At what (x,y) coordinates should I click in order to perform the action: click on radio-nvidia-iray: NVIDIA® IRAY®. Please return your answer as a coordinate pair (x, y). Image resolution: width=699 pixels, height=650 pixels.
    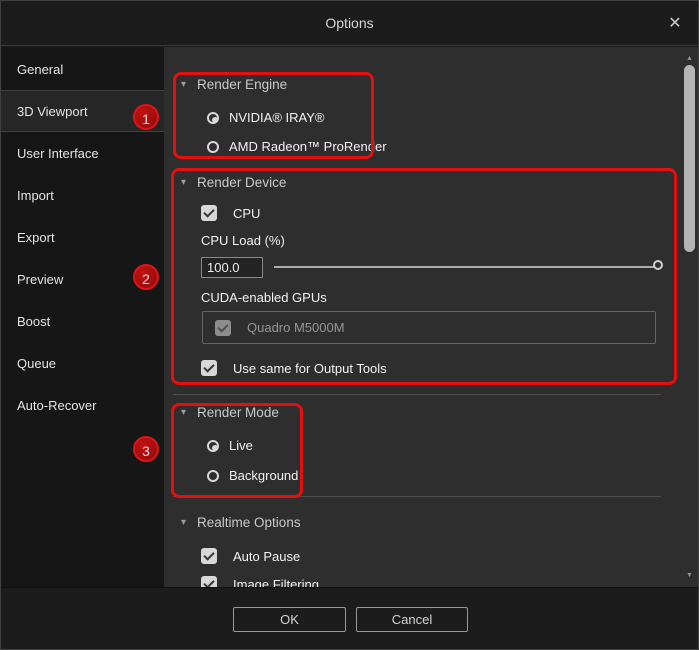
    Looking at the image, I should click on (266, 117).